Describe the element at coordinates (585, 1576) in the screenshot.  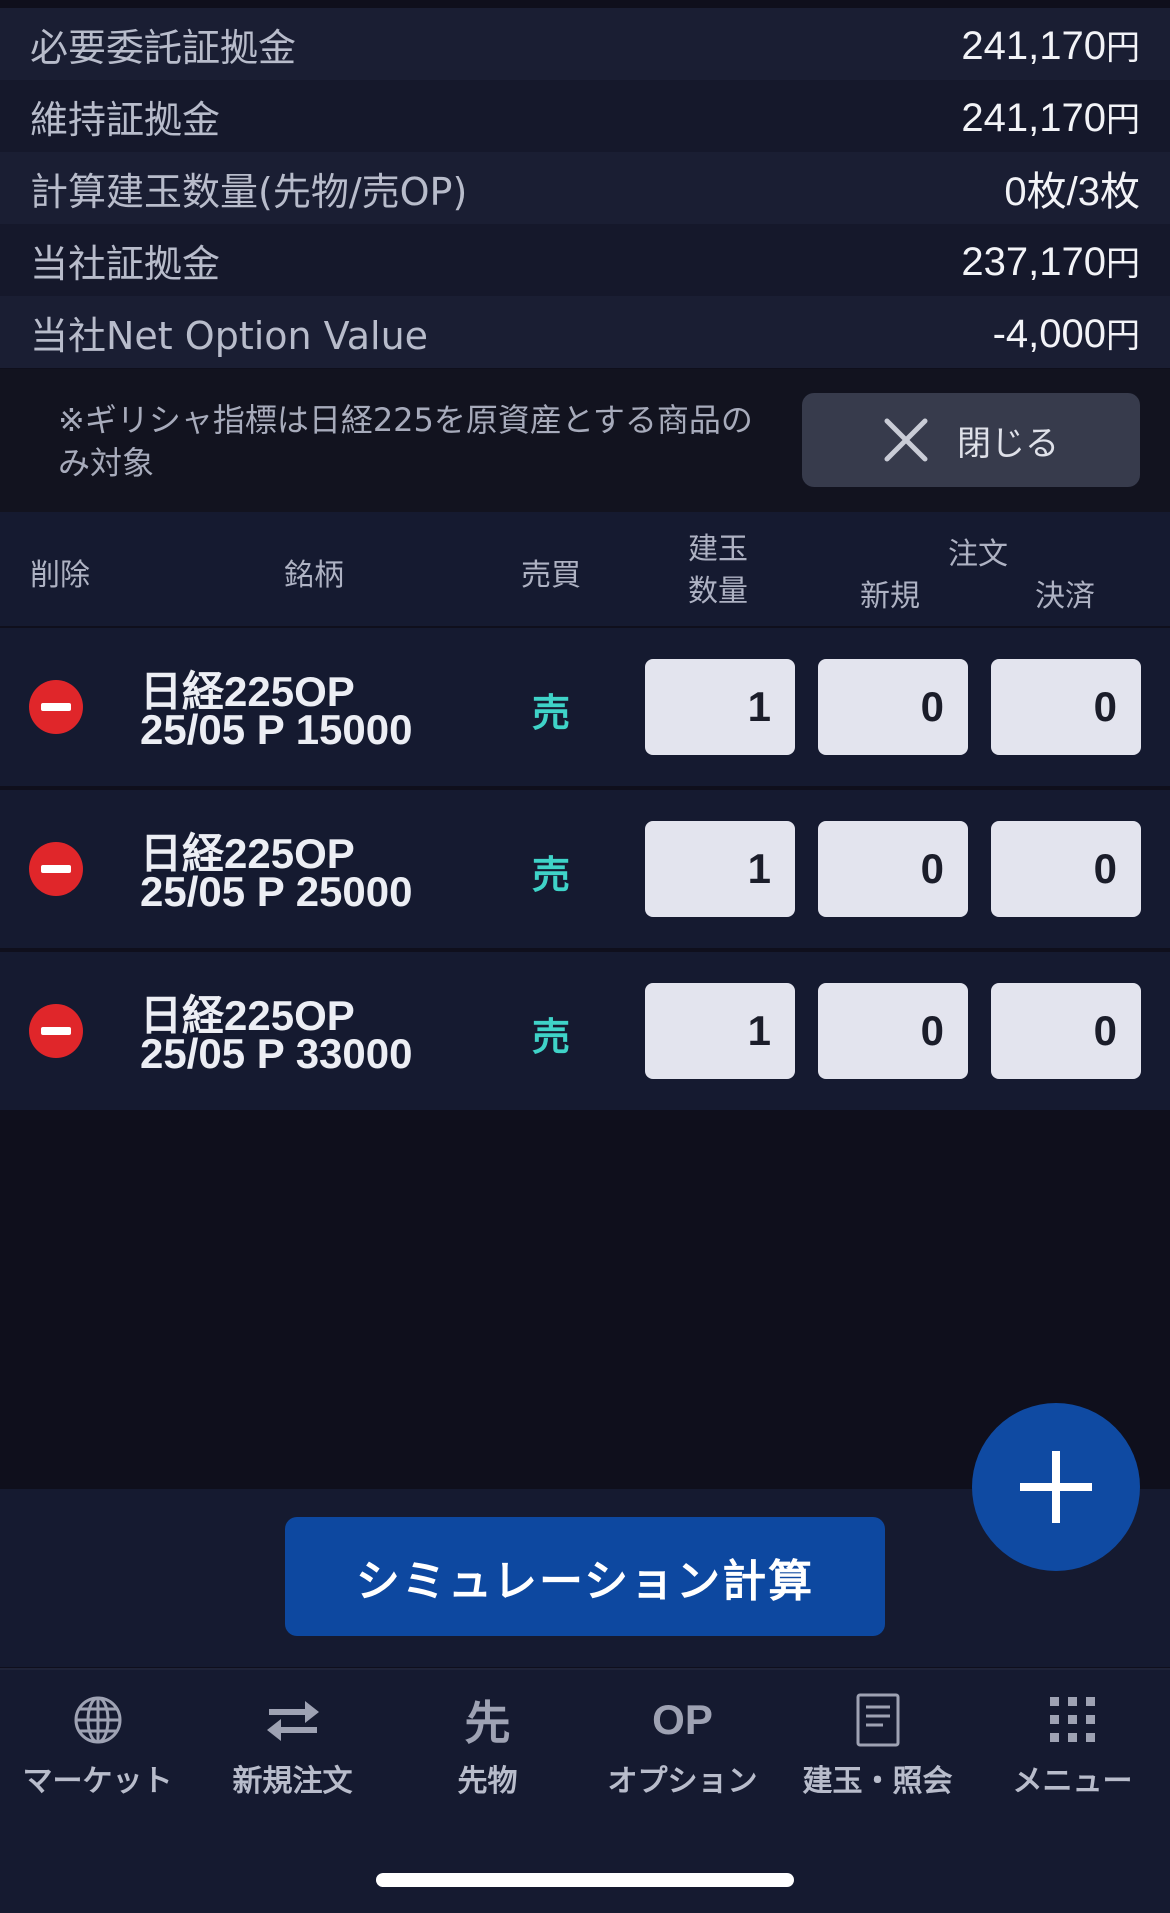
I see `simulate-button: シミュレーション計算` at that location.